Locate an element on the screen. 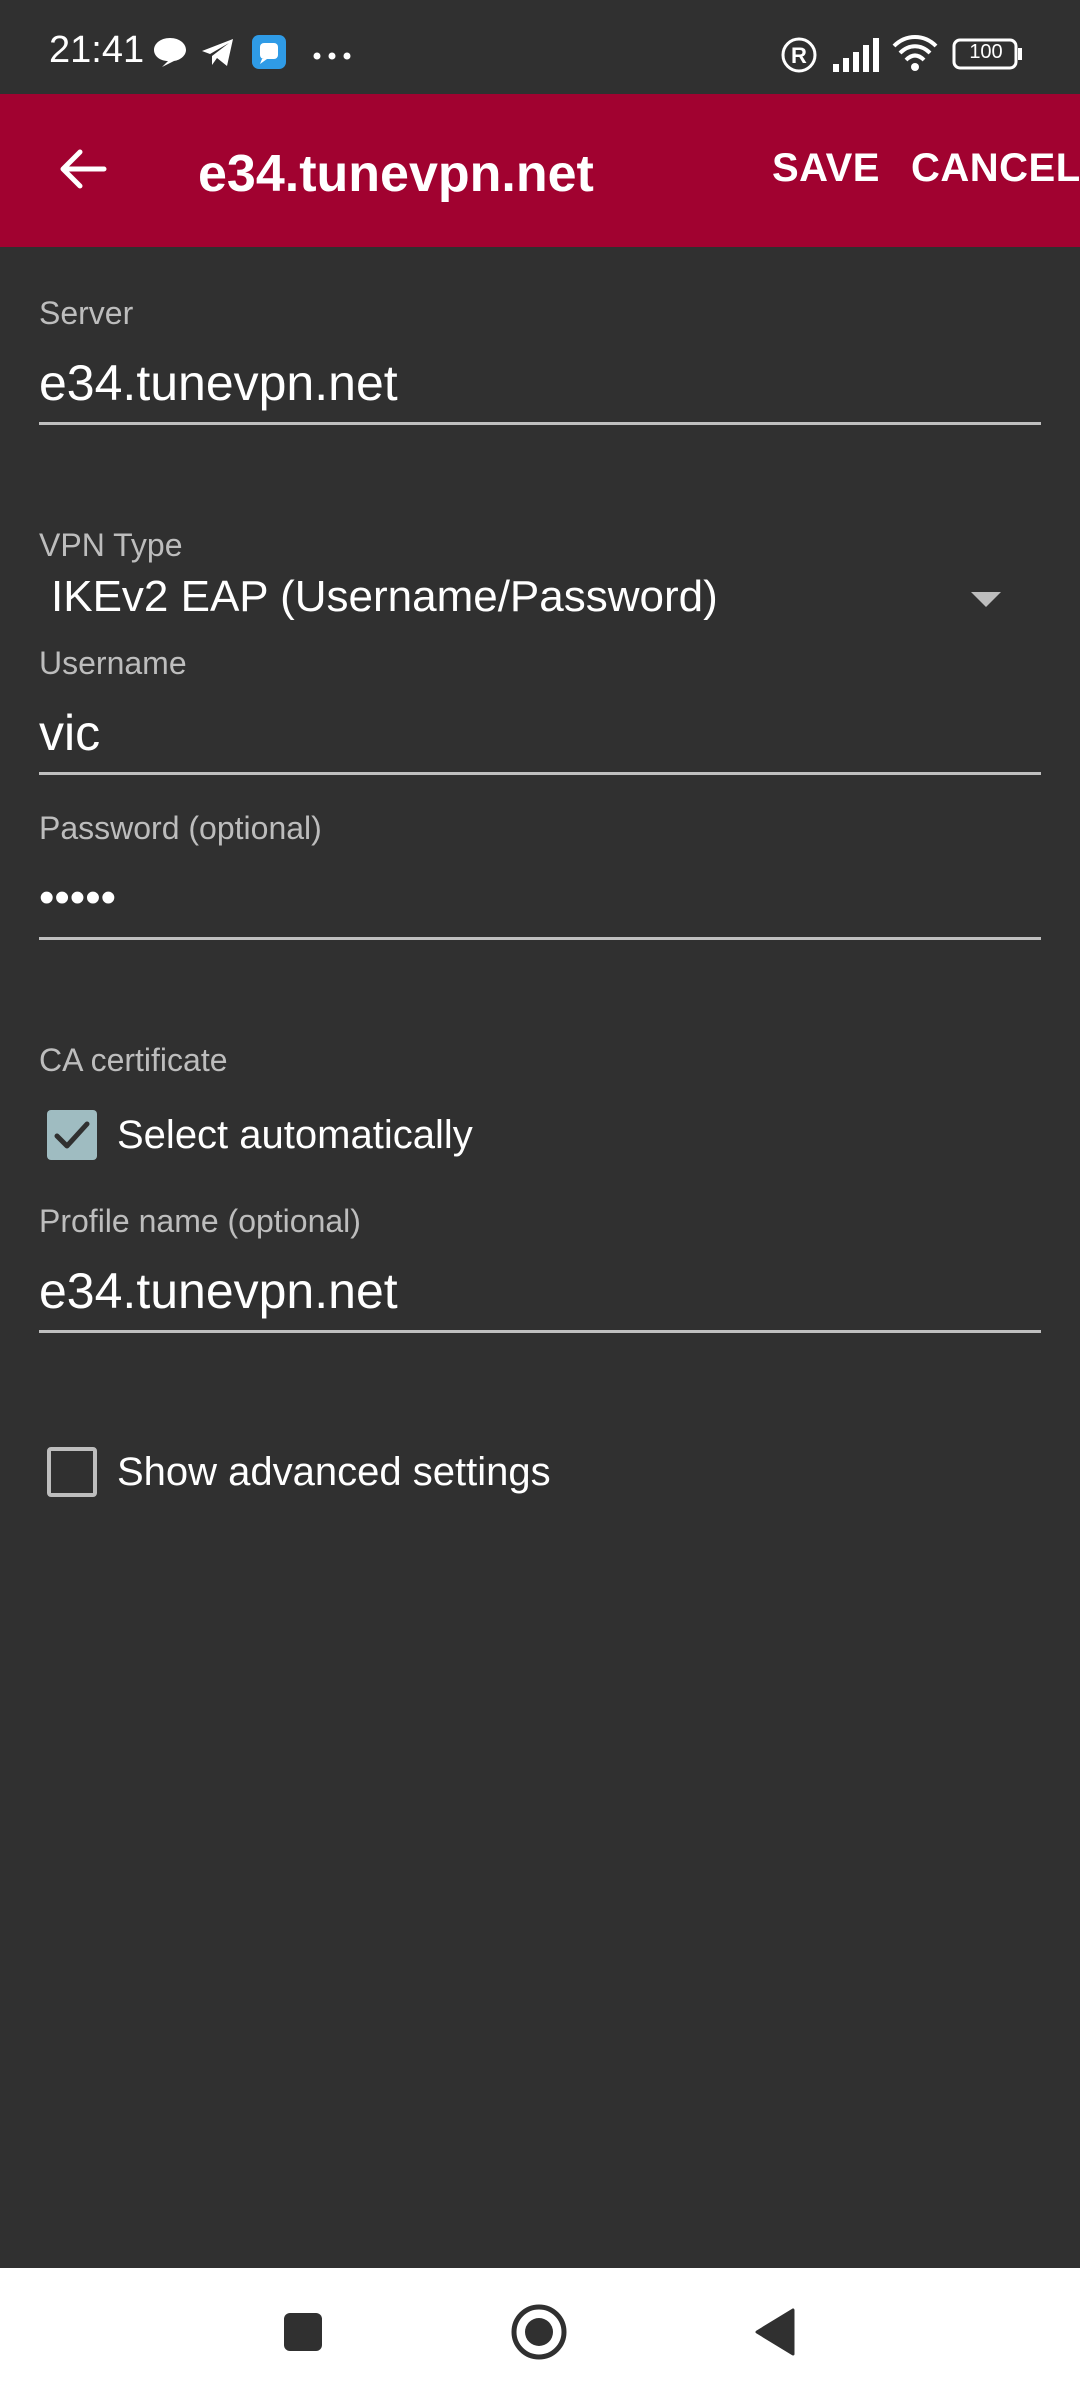 This screenshot has width=1080, height=2400. registered-icon: R is located at coordinates (799, 57).